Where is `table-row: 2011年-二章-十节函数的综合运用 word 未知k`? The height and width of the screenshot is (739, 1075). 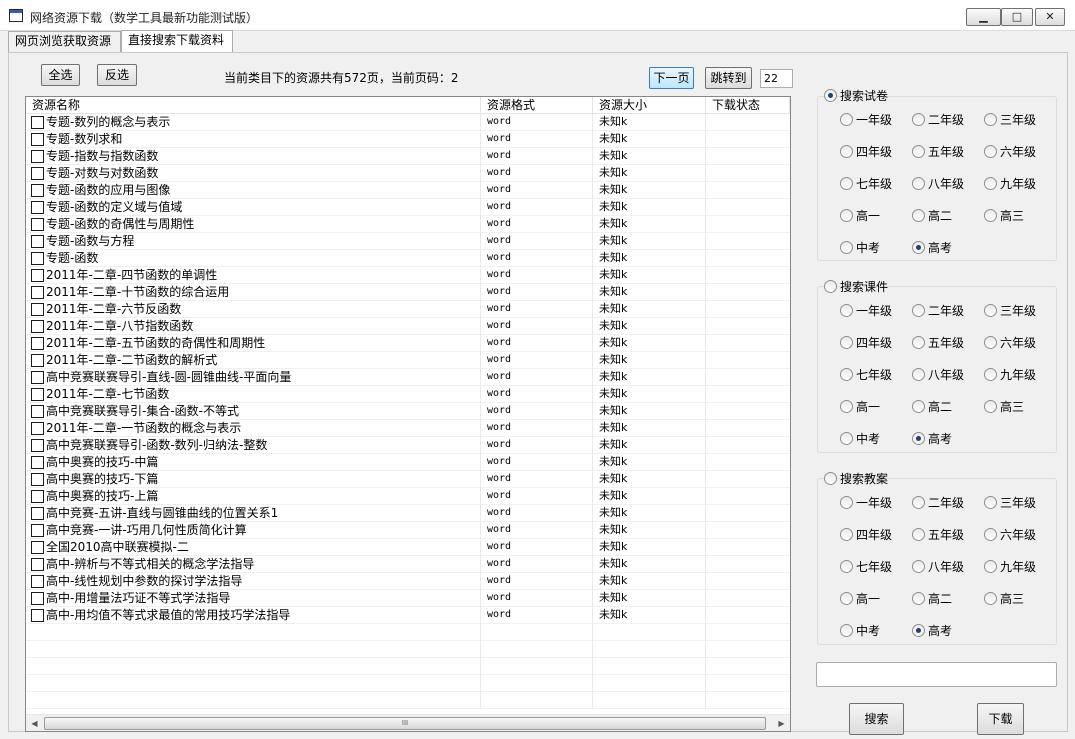 table-row: 2011年-二章-十节函数的综合运用 word 未知k is located at coordinates (408, 292).